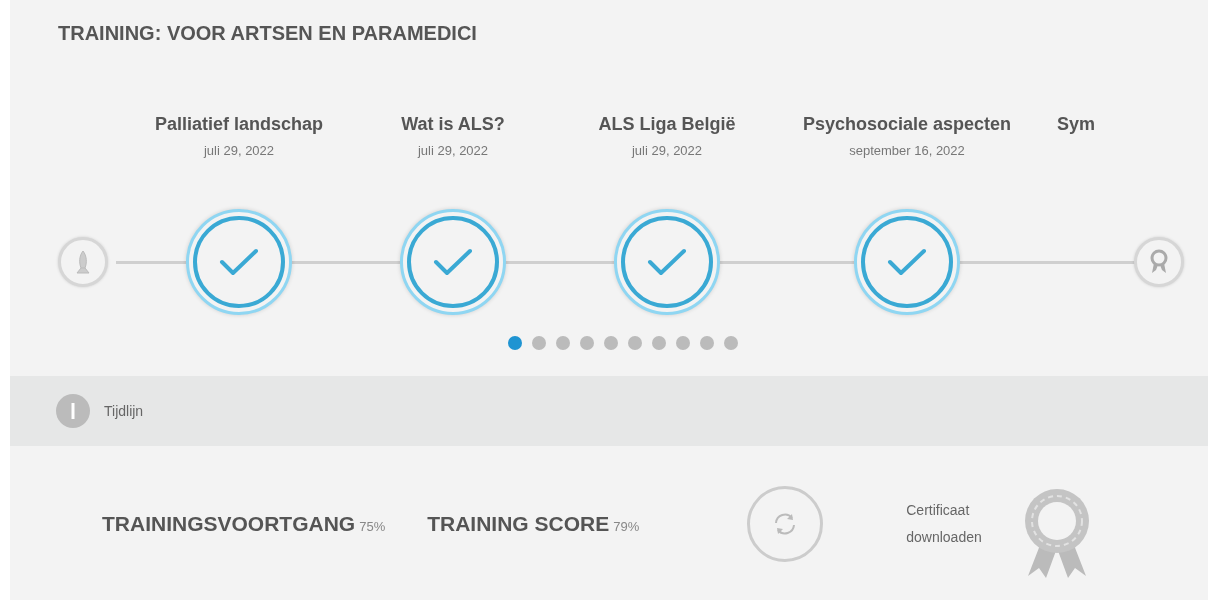 The image size is (1208, 600). What do you see at coordinates (956, 523) in the screenshot?
I see `certificate-link: Certificaat downloaden` at bounding box center [956, 523].